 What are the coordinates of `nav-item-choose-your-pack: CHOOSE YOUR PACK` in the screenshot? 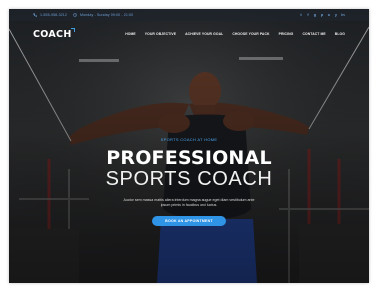 It's located at (250, 34).